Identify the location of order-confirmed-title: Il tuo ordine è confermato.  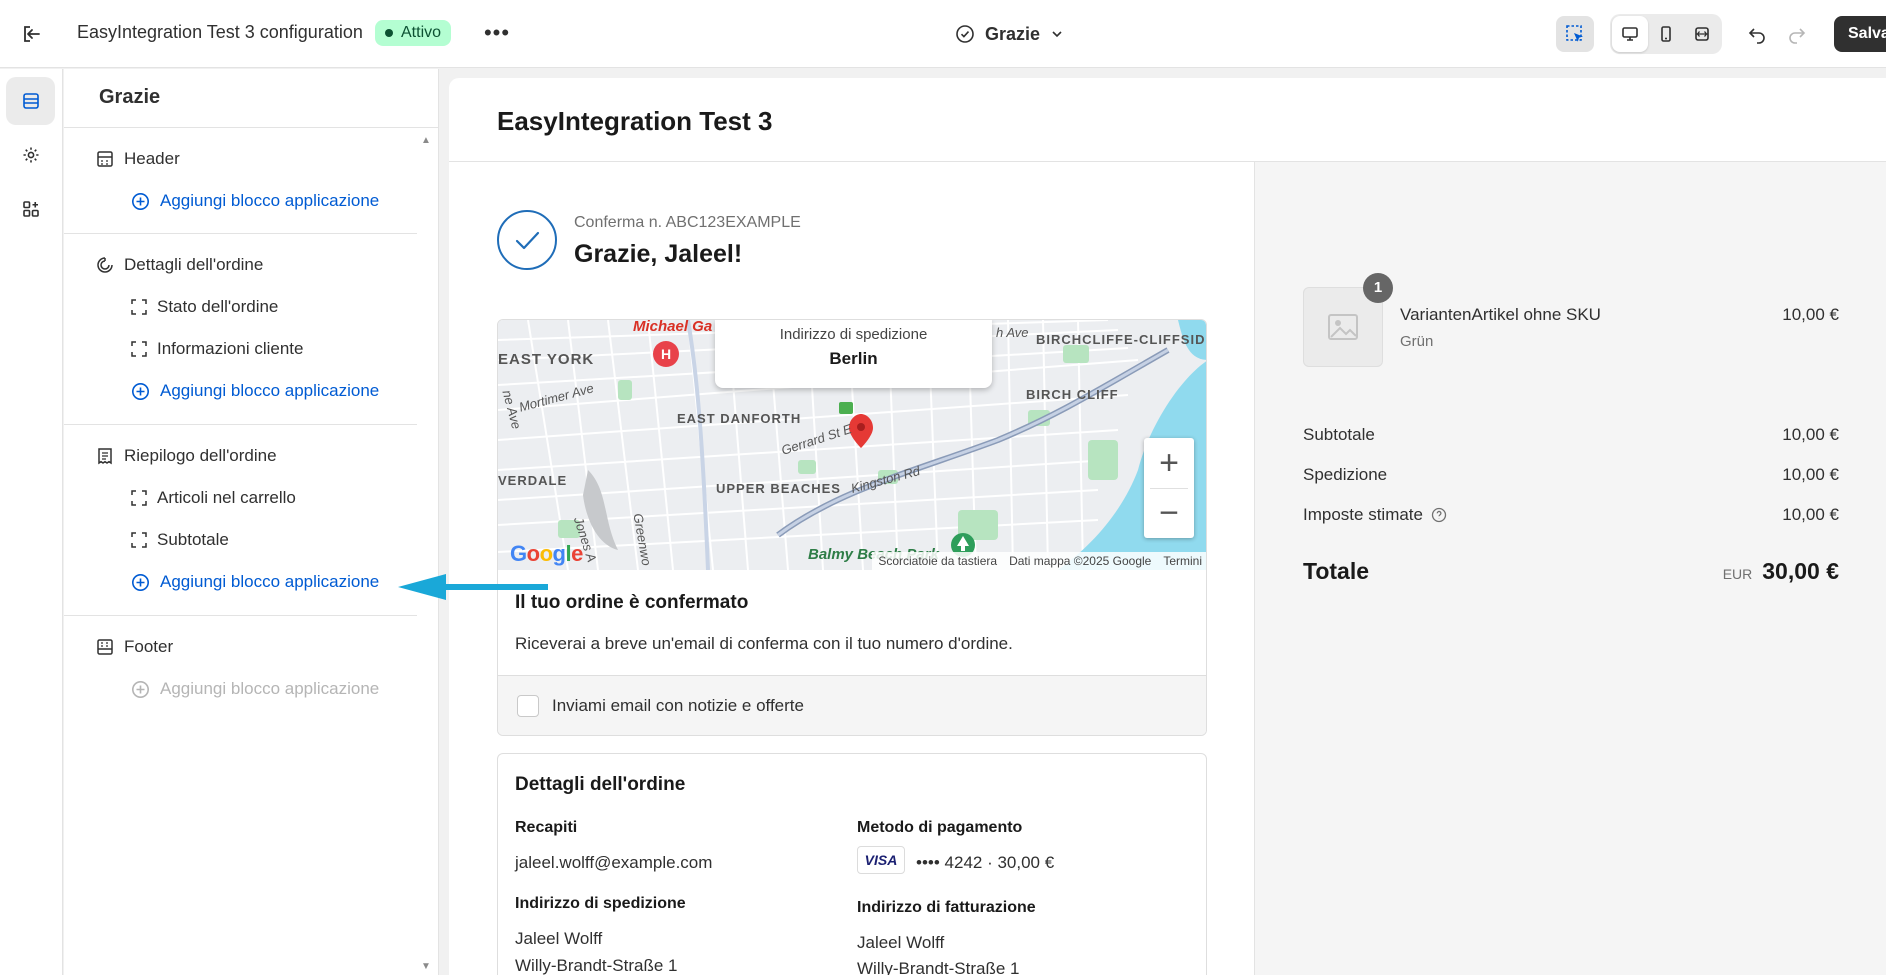
(632, 602).